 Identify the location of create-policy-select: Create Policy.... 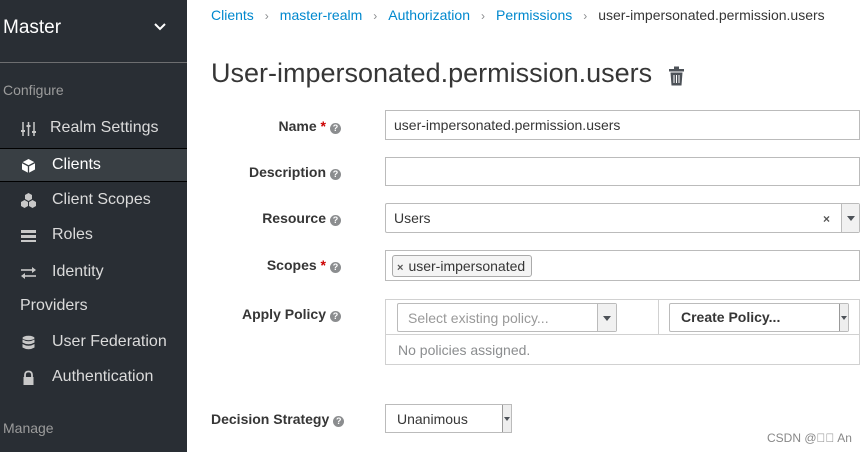
(759, 317).